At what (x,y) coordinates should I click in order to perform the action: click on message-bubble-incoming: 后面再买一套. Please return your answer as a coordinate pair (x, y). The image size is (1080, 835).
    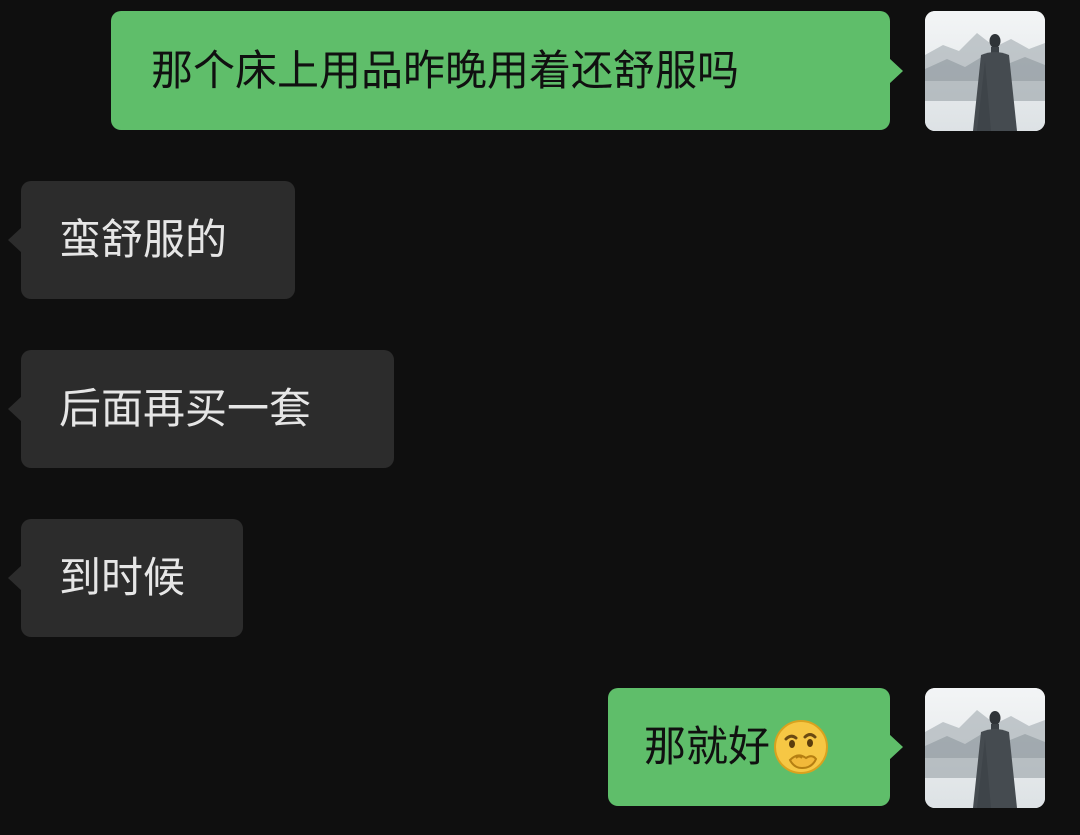
    Looking at the image, I should click on (201, 409).